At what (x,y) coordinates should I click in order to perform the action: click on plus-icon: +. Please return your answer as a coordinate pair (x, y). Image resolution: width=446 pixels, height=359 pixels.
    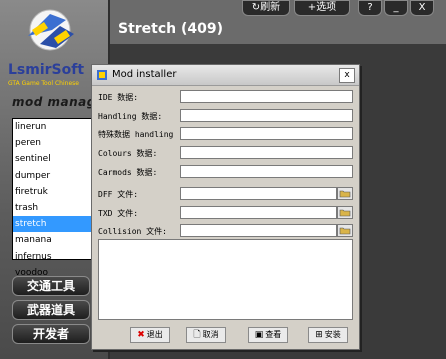
    Looking at the image, I should click on (312, 7).